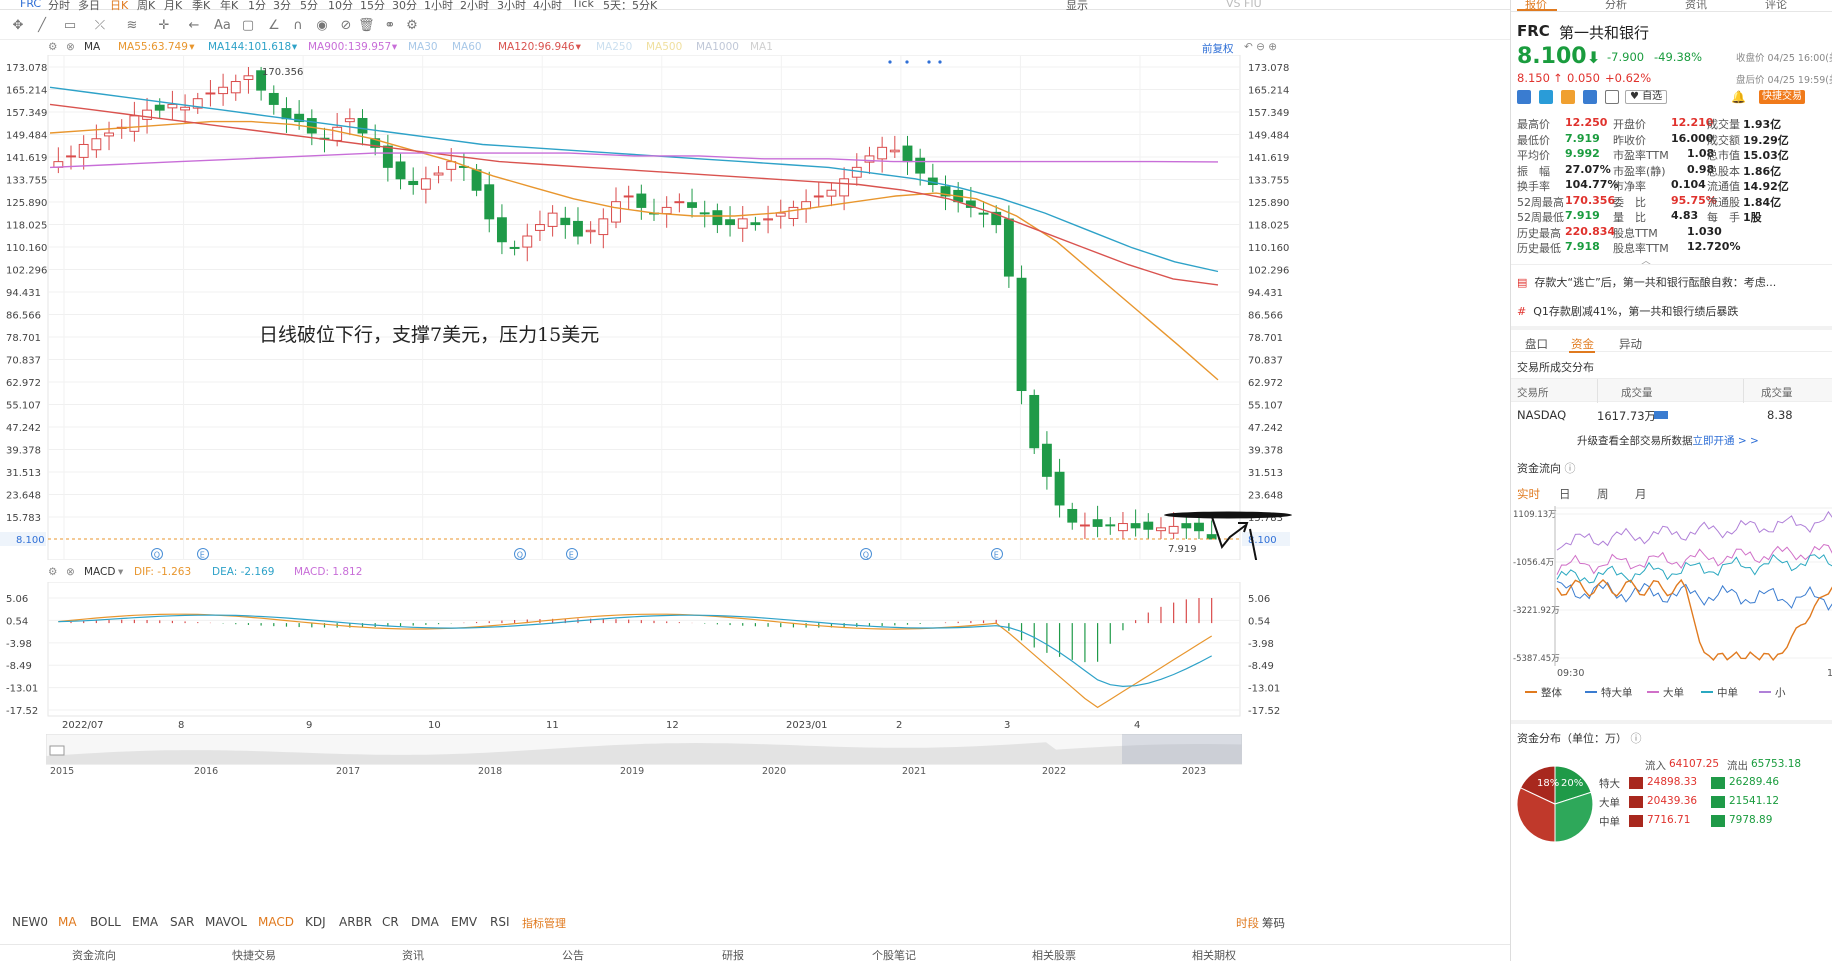 The width and height of the screenshot is (1832, 961). Describe the element at coordinates (1536, 344) in the screenshot. I see `tab-orderbook: 盘口` at that location.